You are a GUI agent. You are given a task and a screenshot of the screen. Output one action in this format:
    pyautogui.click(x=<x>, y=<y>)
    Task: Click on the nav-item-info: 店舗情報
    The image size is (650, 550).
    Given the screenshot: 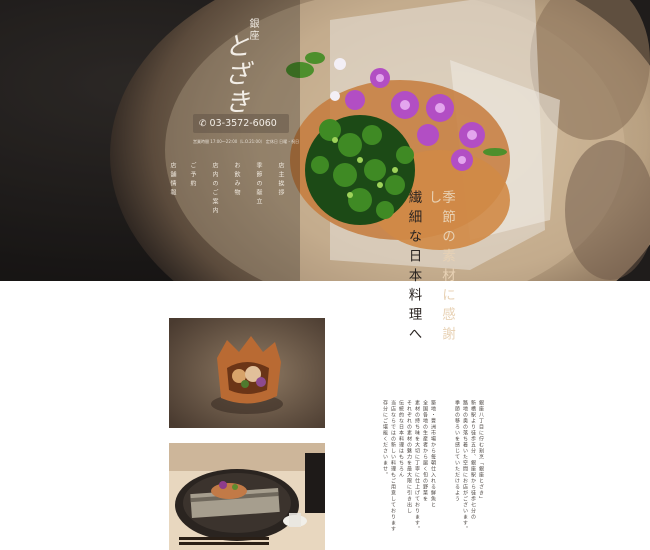 What is the action you would take?
    pyautogui.click(x=172, y=180)
    